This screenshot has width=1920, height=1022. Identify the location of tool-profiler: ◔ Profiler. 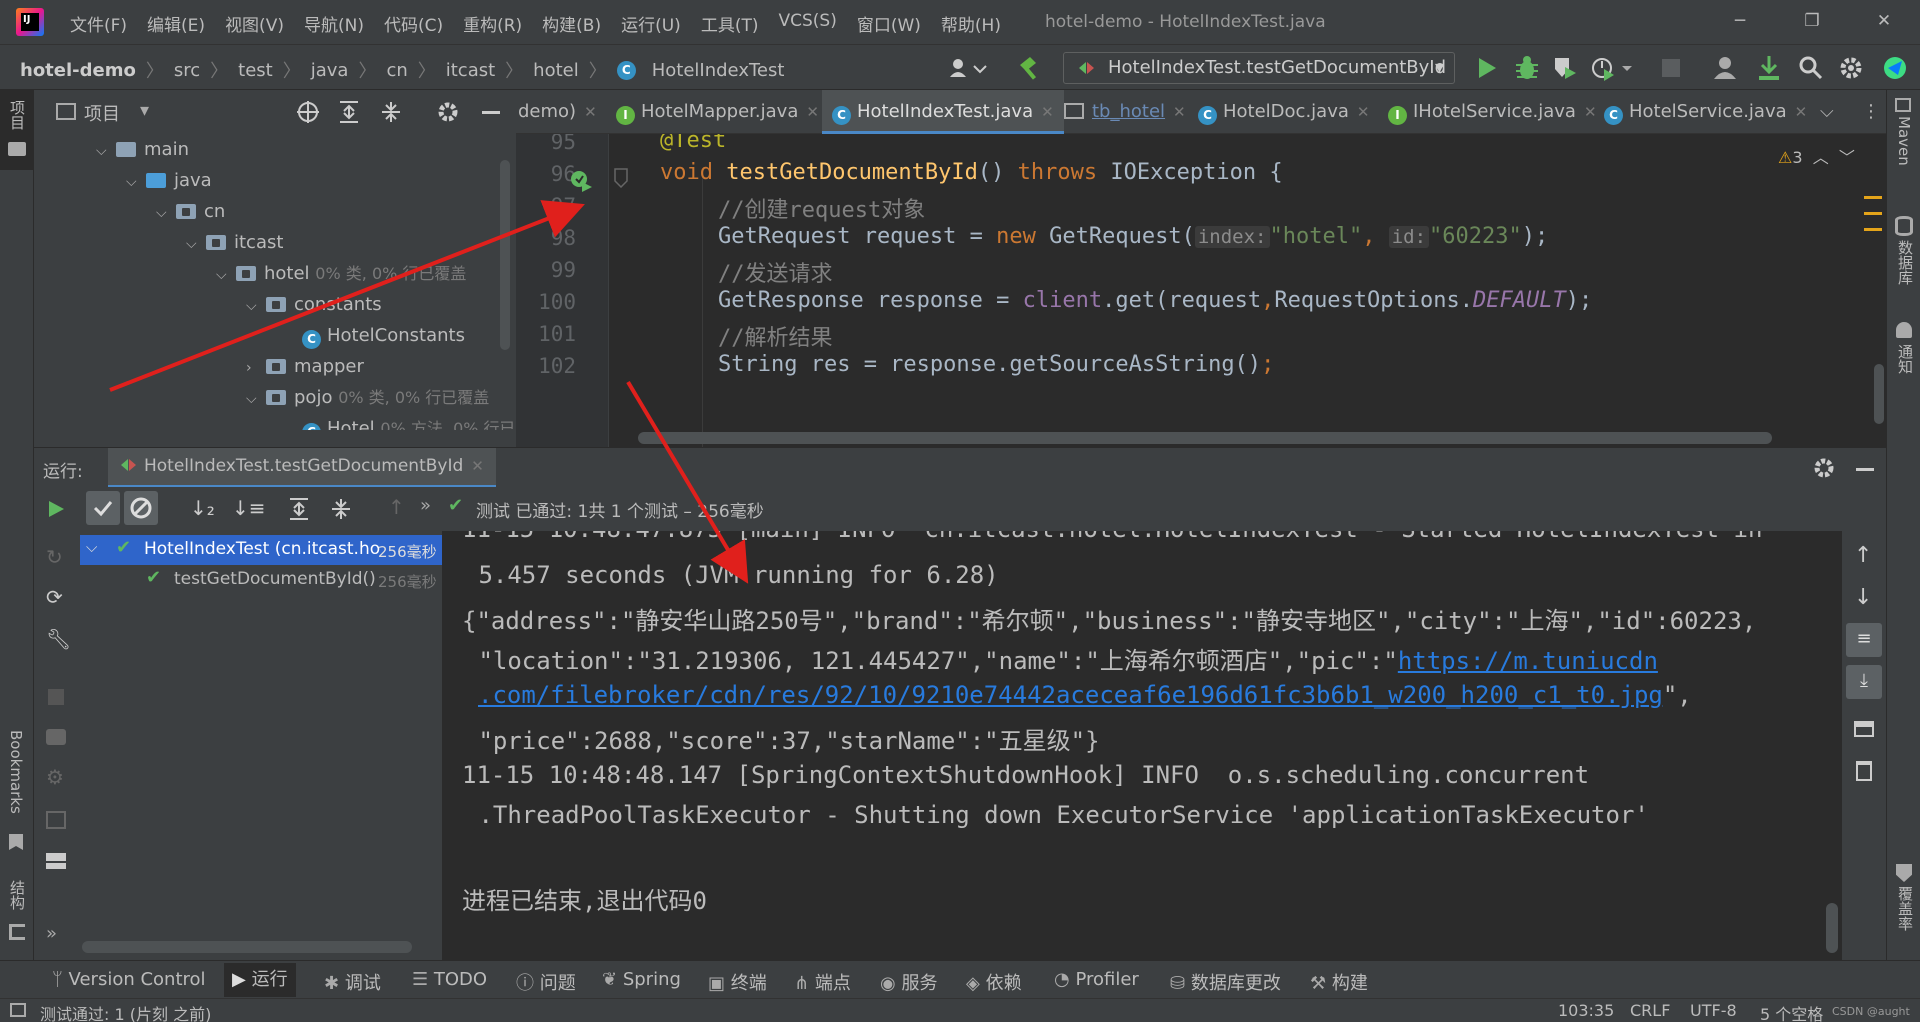
(1096, 979).